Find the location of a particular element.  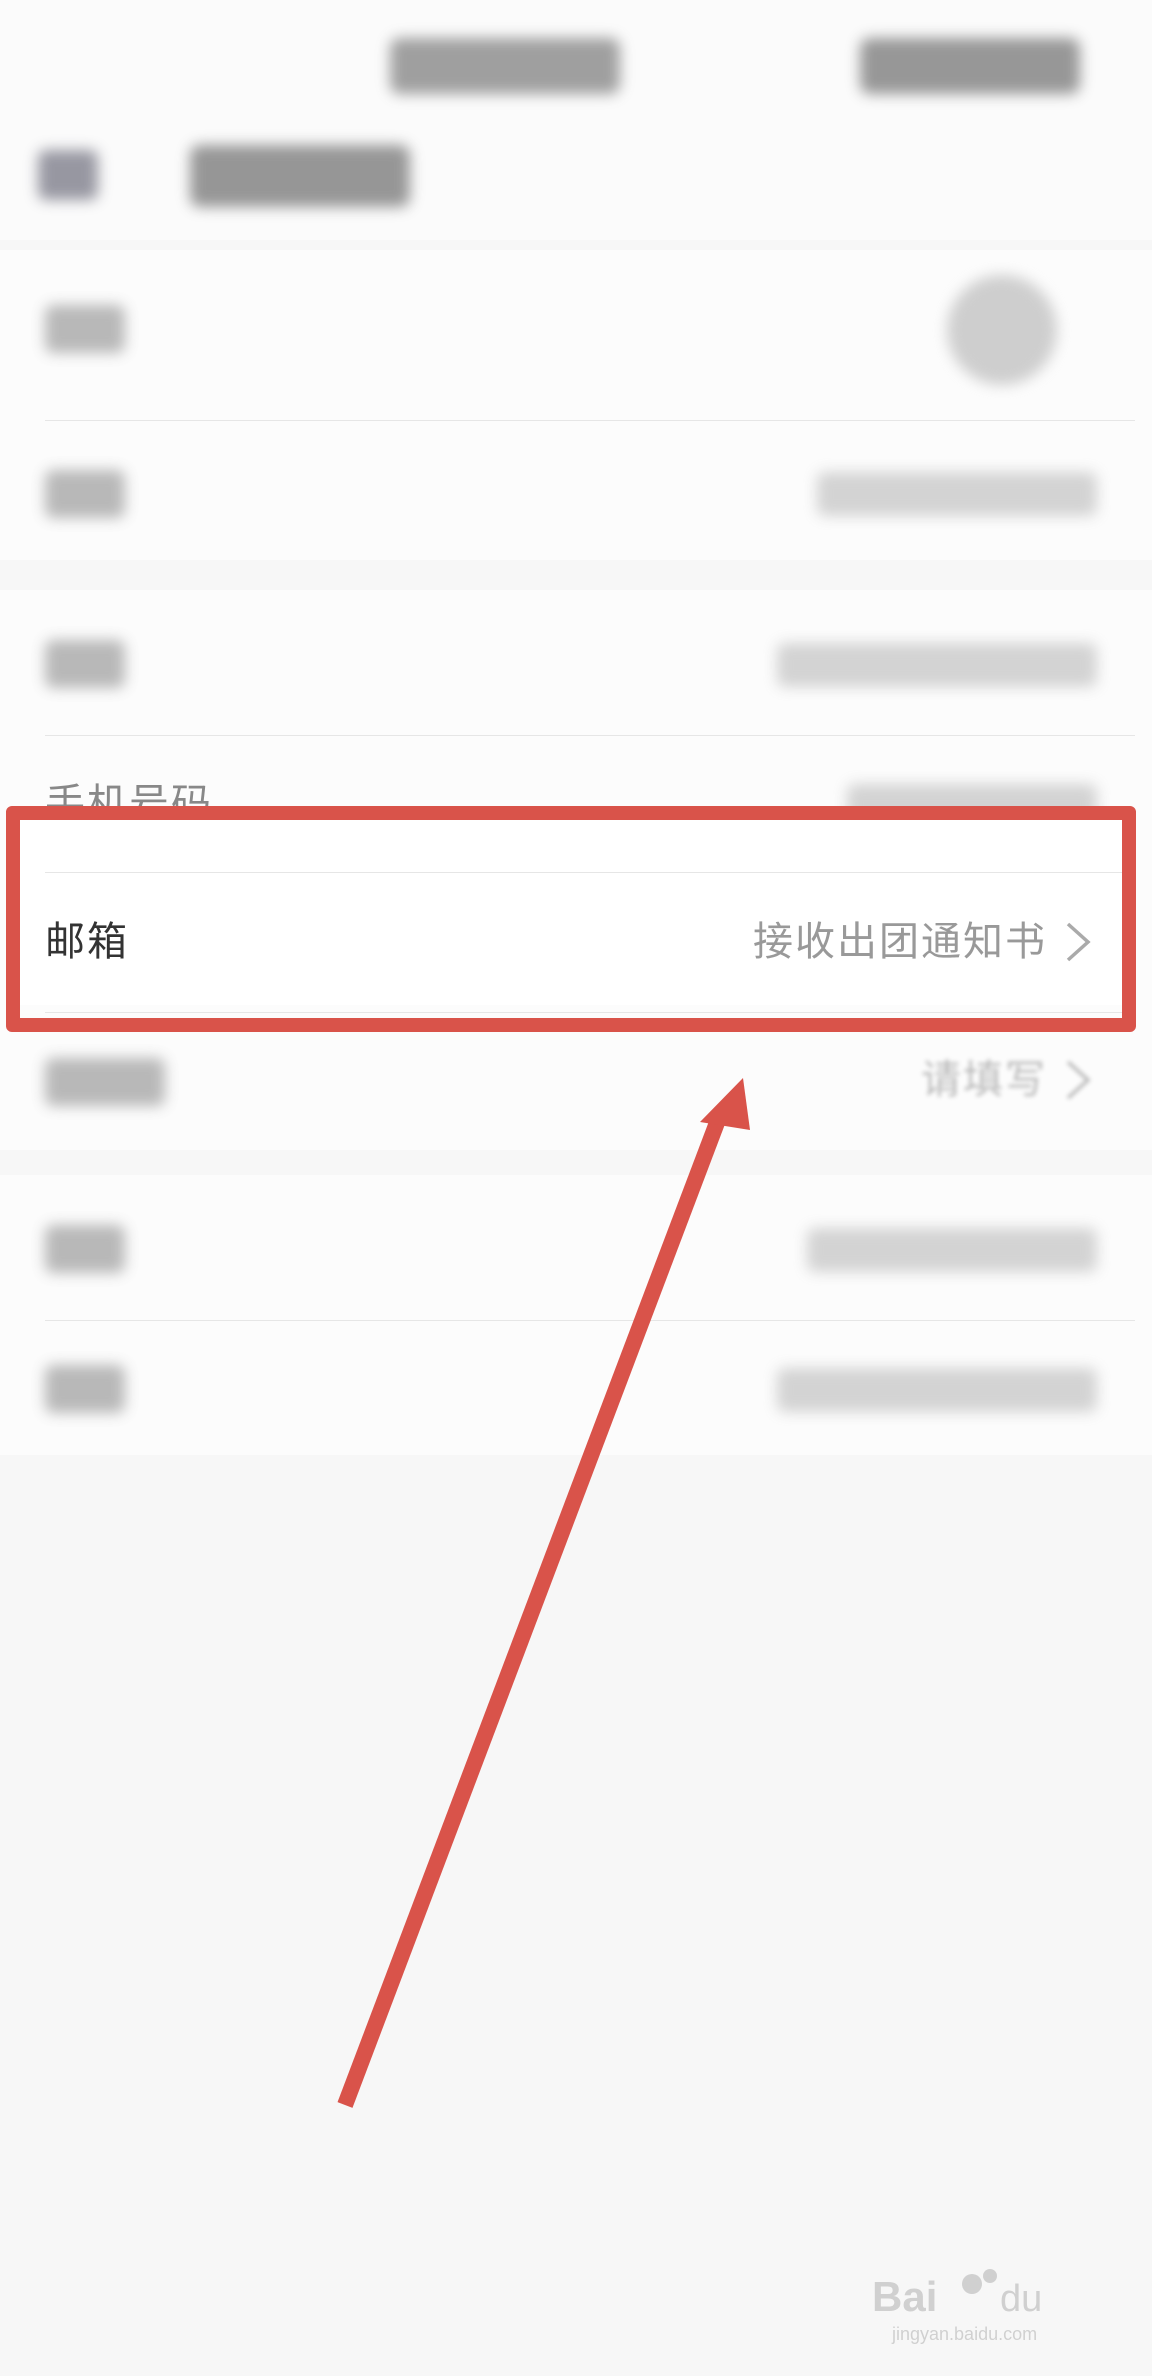

svg-text: jingyan.baidu.com is located at coordinates (964, 2334).